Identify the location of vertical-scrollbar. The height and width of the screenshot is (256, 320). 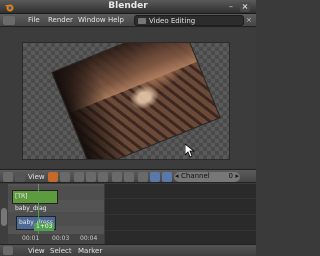
(4, 217).